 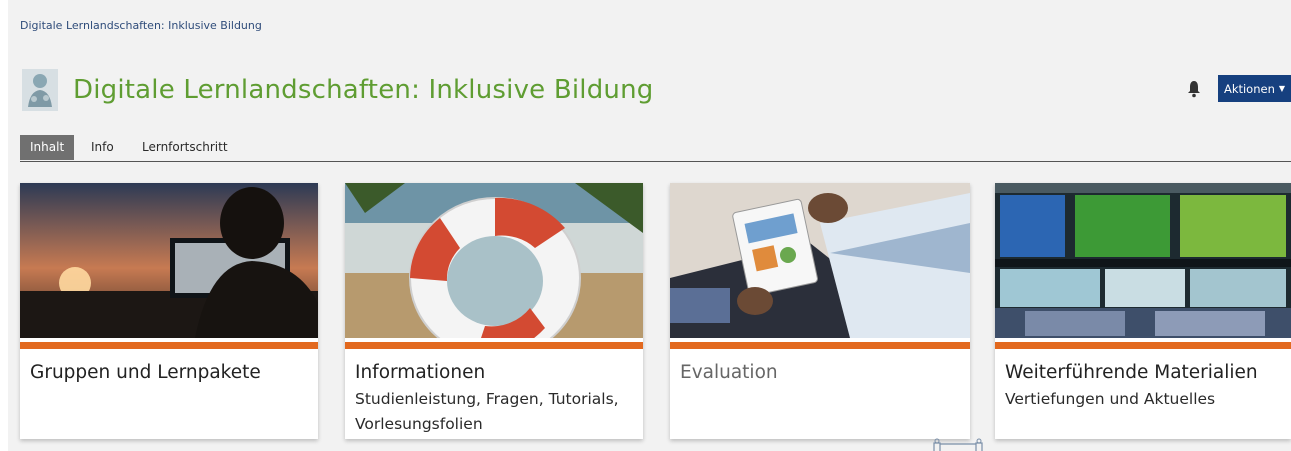 What do you see at coordinates (169, 260) in the screenshot?
I see `tile-image-sunset-office` at bounding box center [169, 260].